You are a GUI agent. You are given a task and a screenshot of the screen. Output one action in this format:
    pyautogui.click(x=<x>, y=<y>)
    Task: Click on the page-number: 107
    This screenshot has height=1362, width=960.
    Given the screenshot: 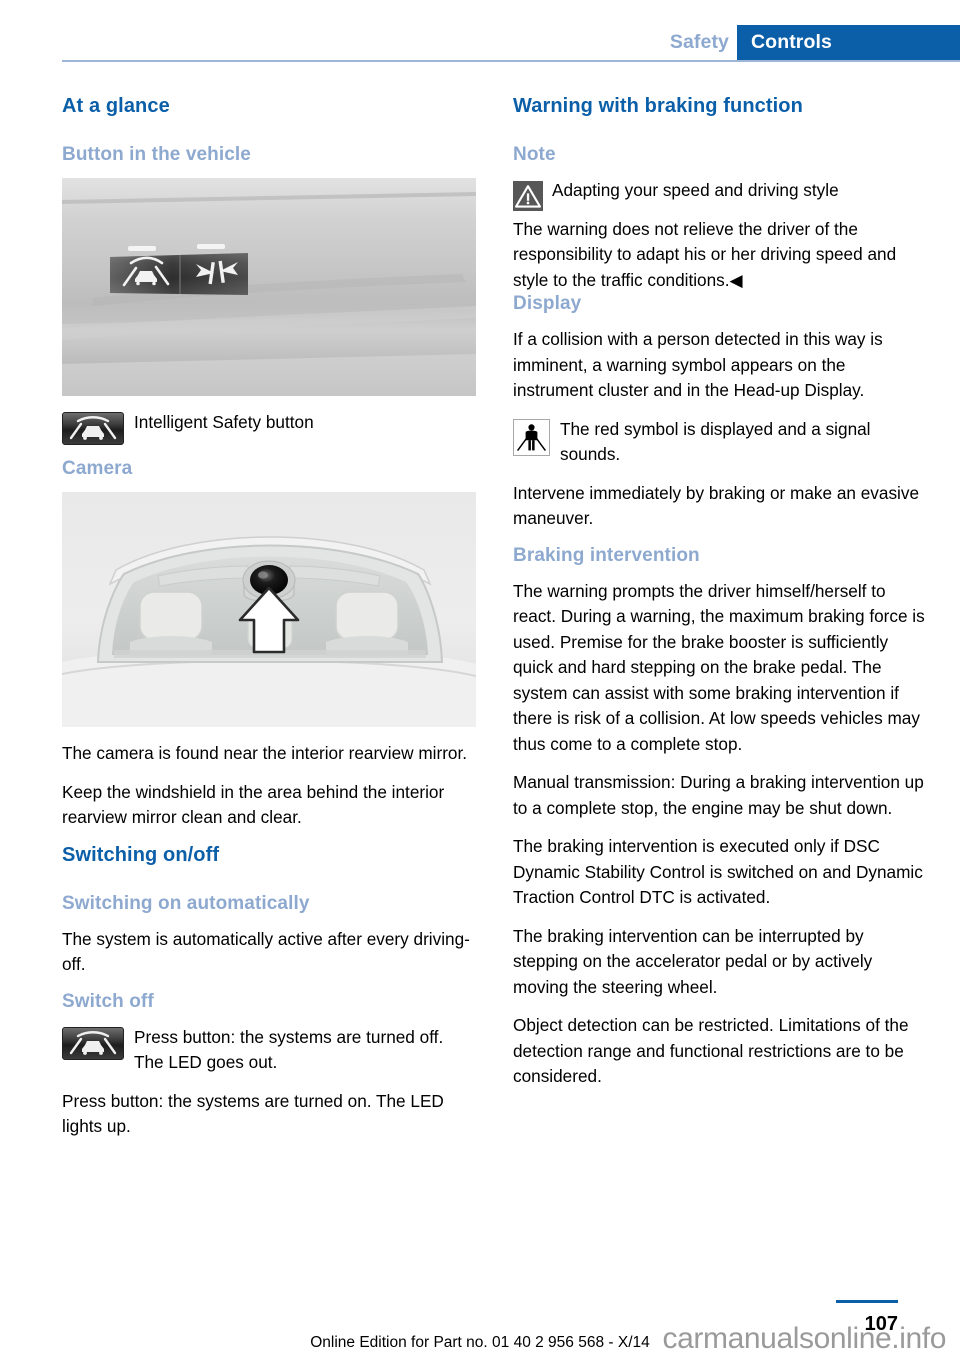 What is the action you would take?
    pyautogui.click(x=881, y=1324)
    